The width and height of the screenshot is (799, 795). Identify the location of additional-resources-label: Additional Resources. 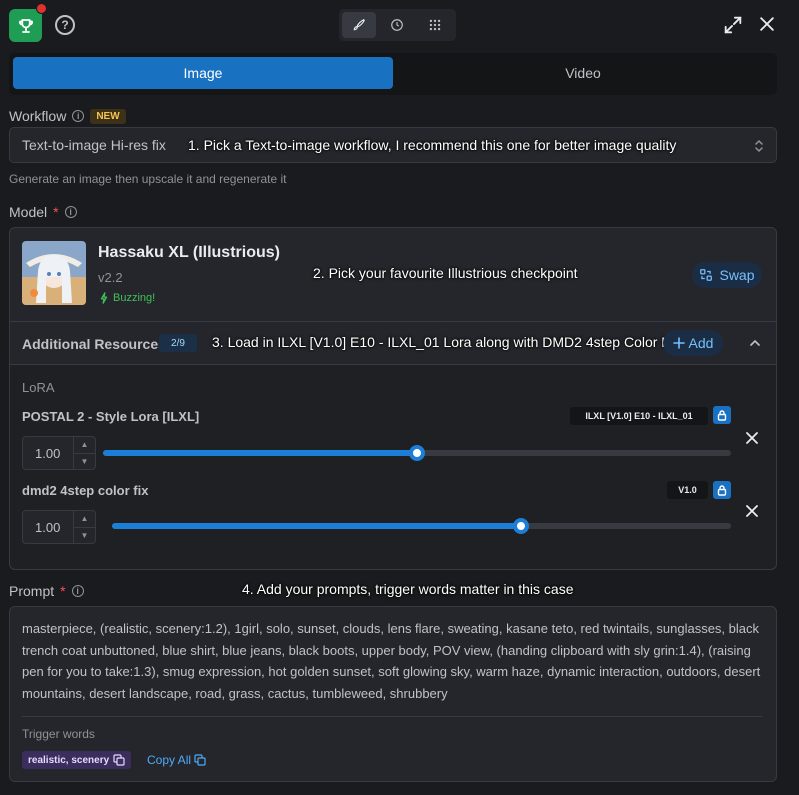
(94, 344).